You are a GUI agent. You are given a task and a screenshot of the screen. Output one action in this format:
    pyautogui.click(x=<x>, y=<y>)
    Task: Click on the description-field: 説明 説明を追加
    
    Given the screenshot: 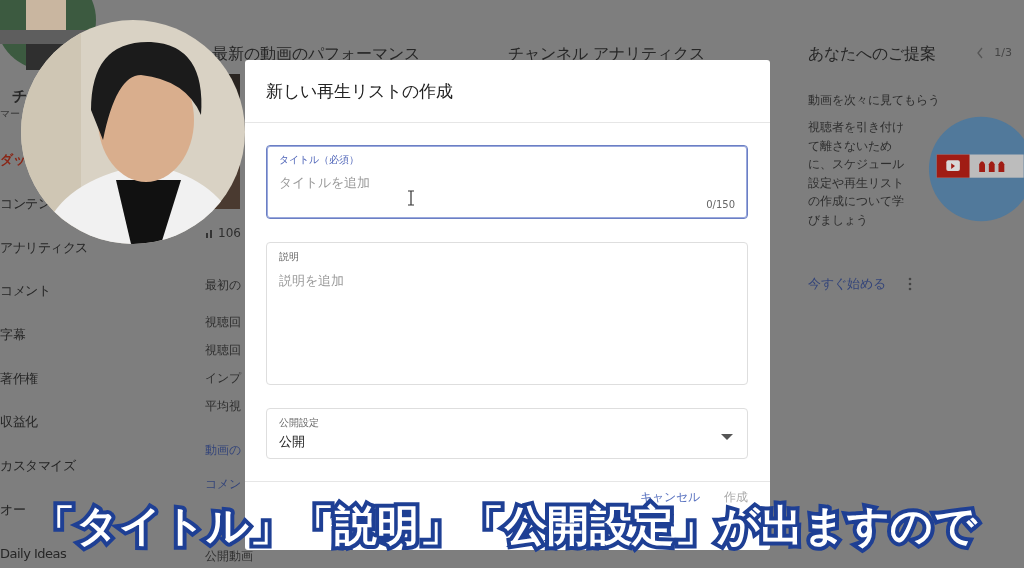 What is the action you would take?
    pyautogui.click(x=507, y=313)
    